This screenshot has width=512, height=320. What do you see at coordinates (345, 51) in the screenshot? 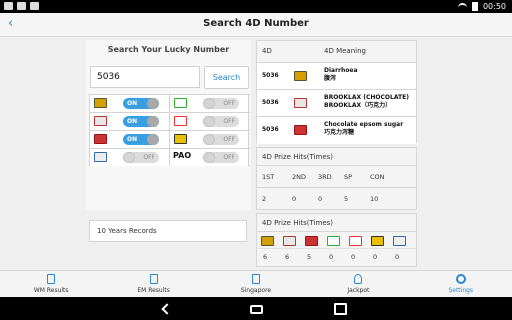
I see `col-meaning: 4D Meaning` at bounding box center [345, 51].